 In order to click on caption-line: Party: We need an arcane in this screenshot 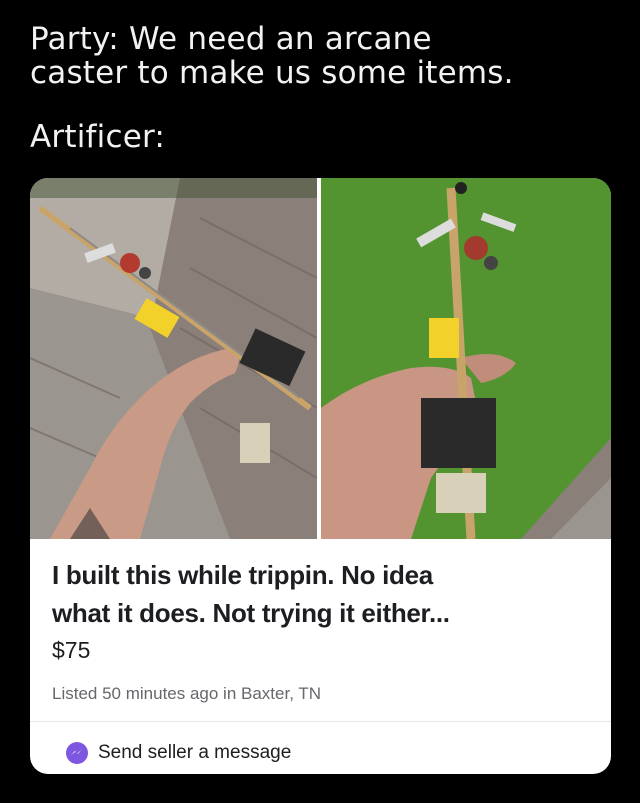, I will do `click(231, 39)`.